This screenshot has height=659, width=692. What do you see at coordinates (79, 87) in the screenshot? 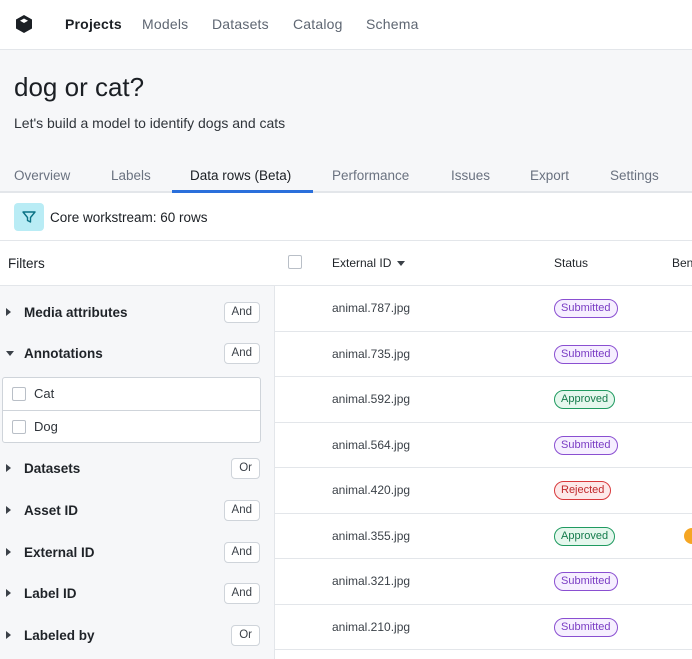
I see `page-title: dog or cat?` at bounding box center [79, 87].